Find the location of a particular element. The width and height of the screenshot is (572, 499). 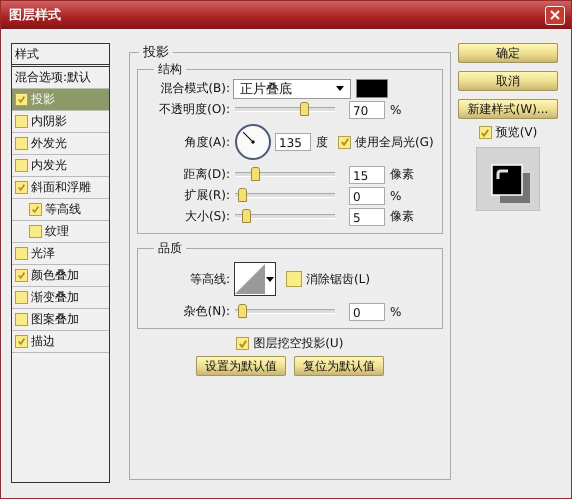

style-list-item: 描边 is located at coordinates (60, 342).